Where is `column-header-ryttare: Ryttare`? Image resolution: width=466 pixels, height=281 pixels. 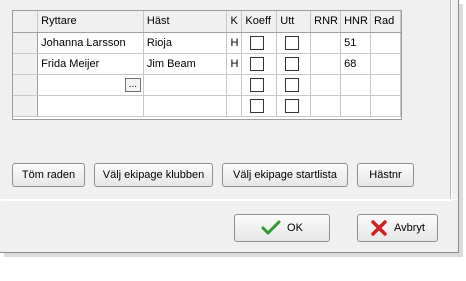
column-header-ryttare: Ryttare is located at coordinates (90, 22).